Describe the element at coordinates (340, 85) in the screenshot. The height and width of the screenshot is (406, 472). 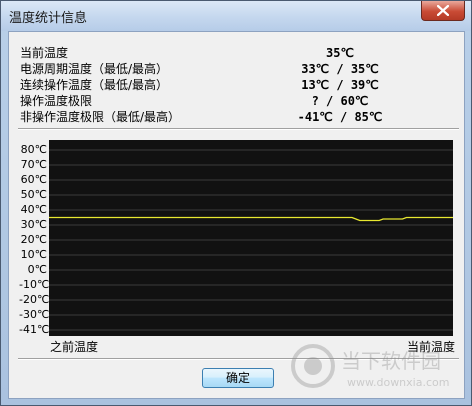
I see `info-value: 13℃ / 39℃` at that location.